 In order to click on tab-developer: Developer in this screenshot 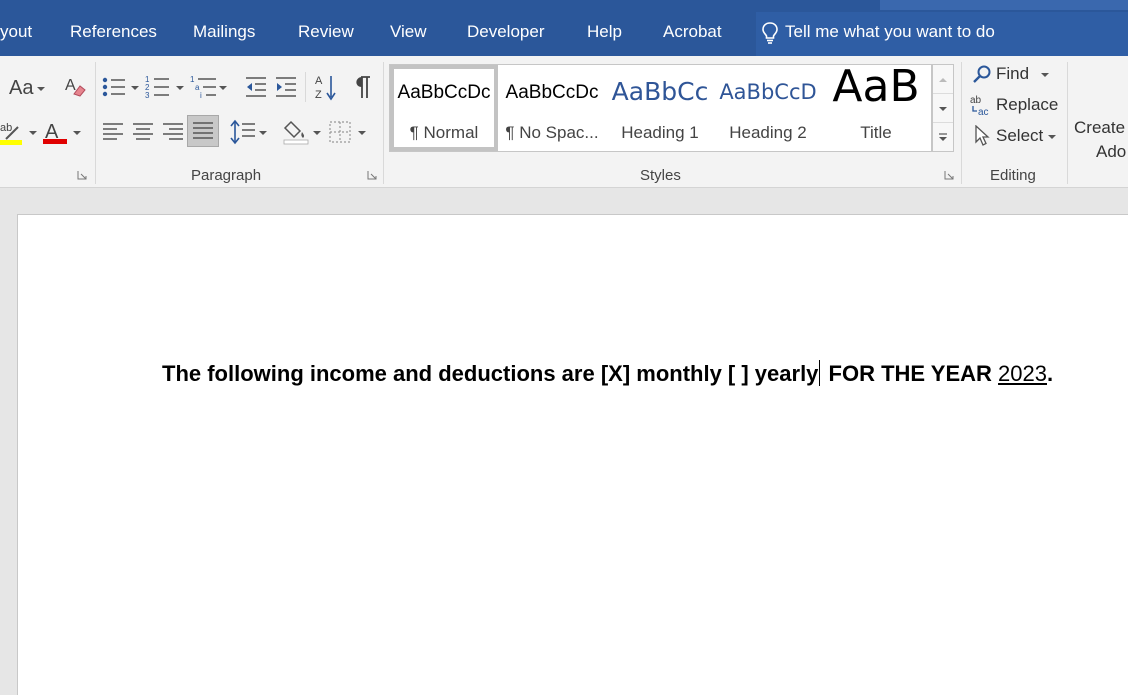, I will do `click(506, 32)`.